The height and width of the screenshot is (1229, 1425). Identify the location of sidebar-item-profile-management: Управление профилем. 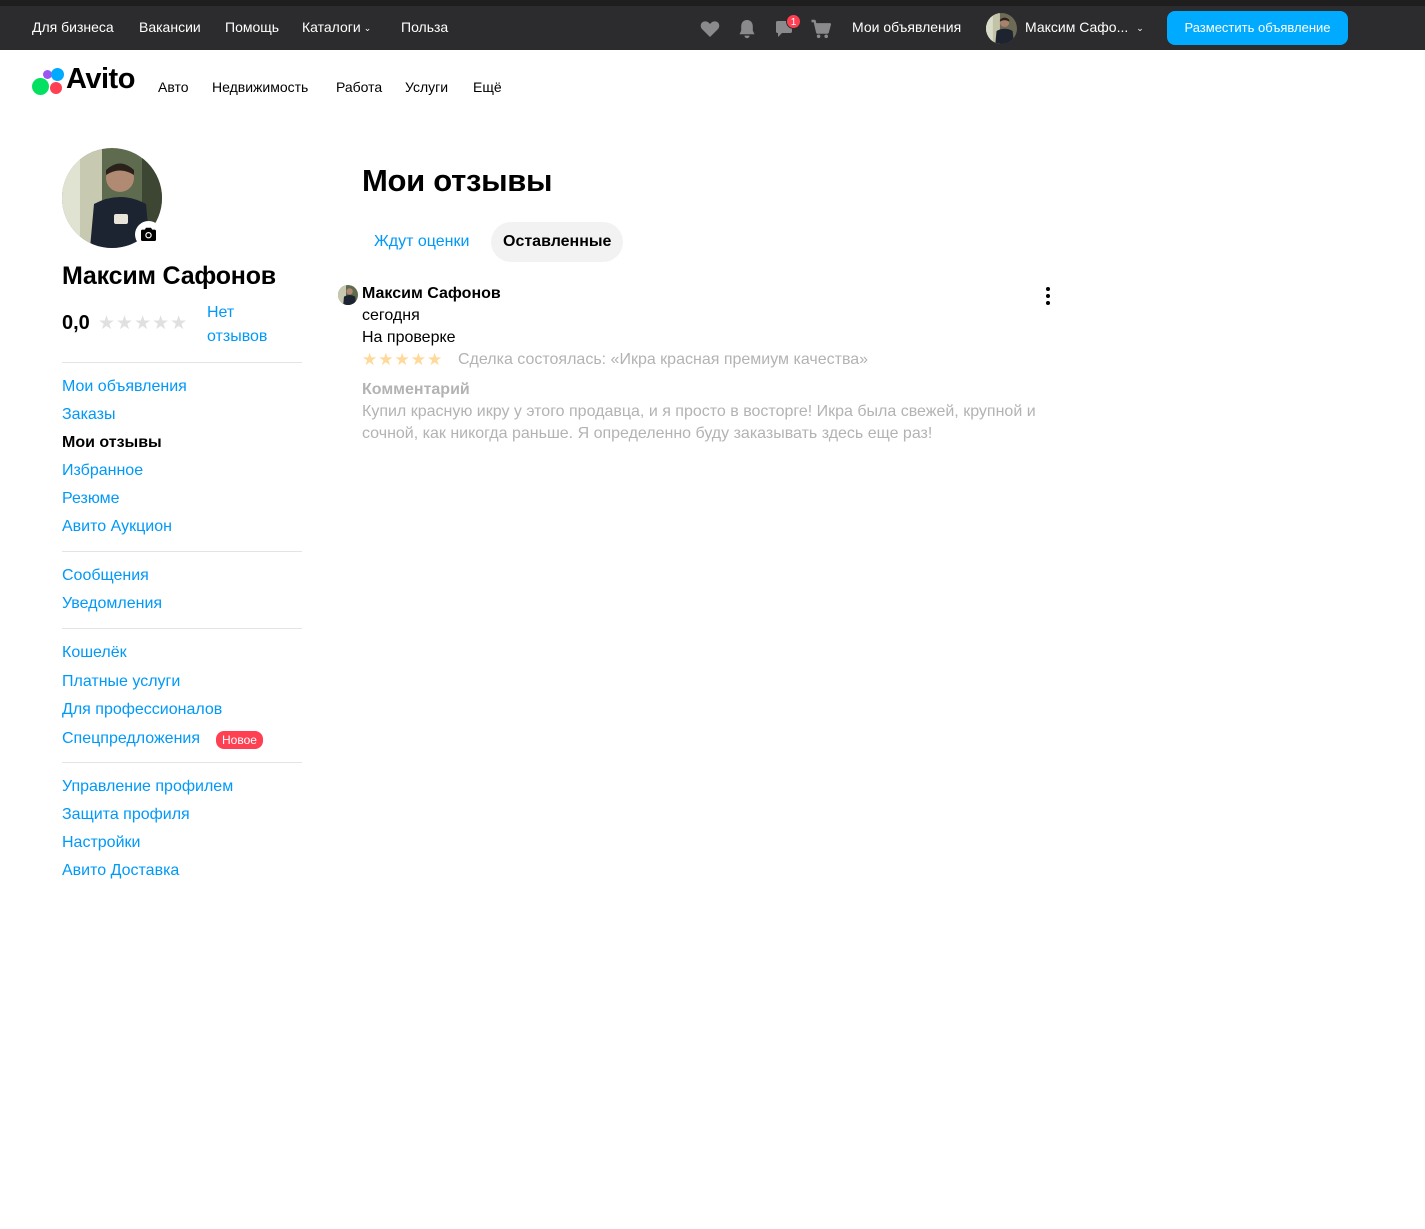
(147, 787).